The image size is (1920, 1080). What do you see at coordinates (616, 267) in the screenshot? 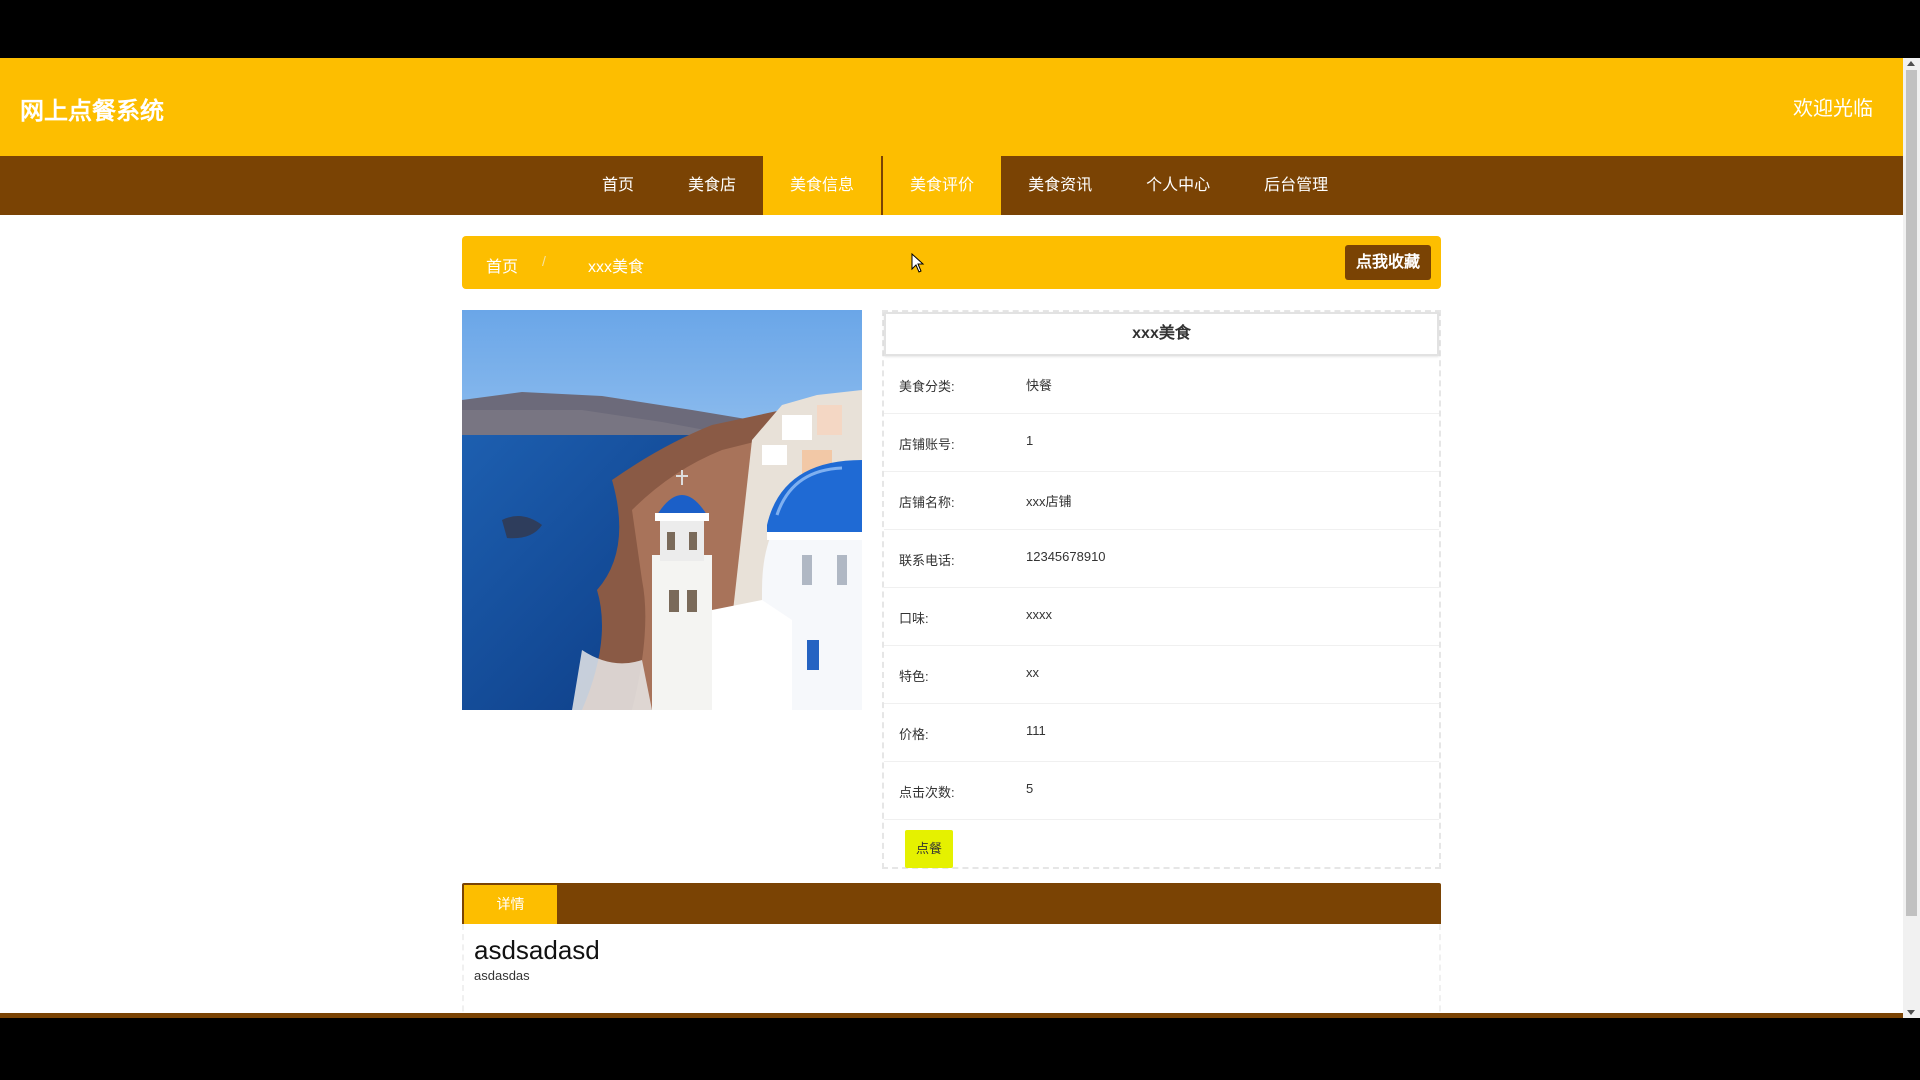
I see `breadcrumb-current: xxx美食` at bounding box center [616, 267].